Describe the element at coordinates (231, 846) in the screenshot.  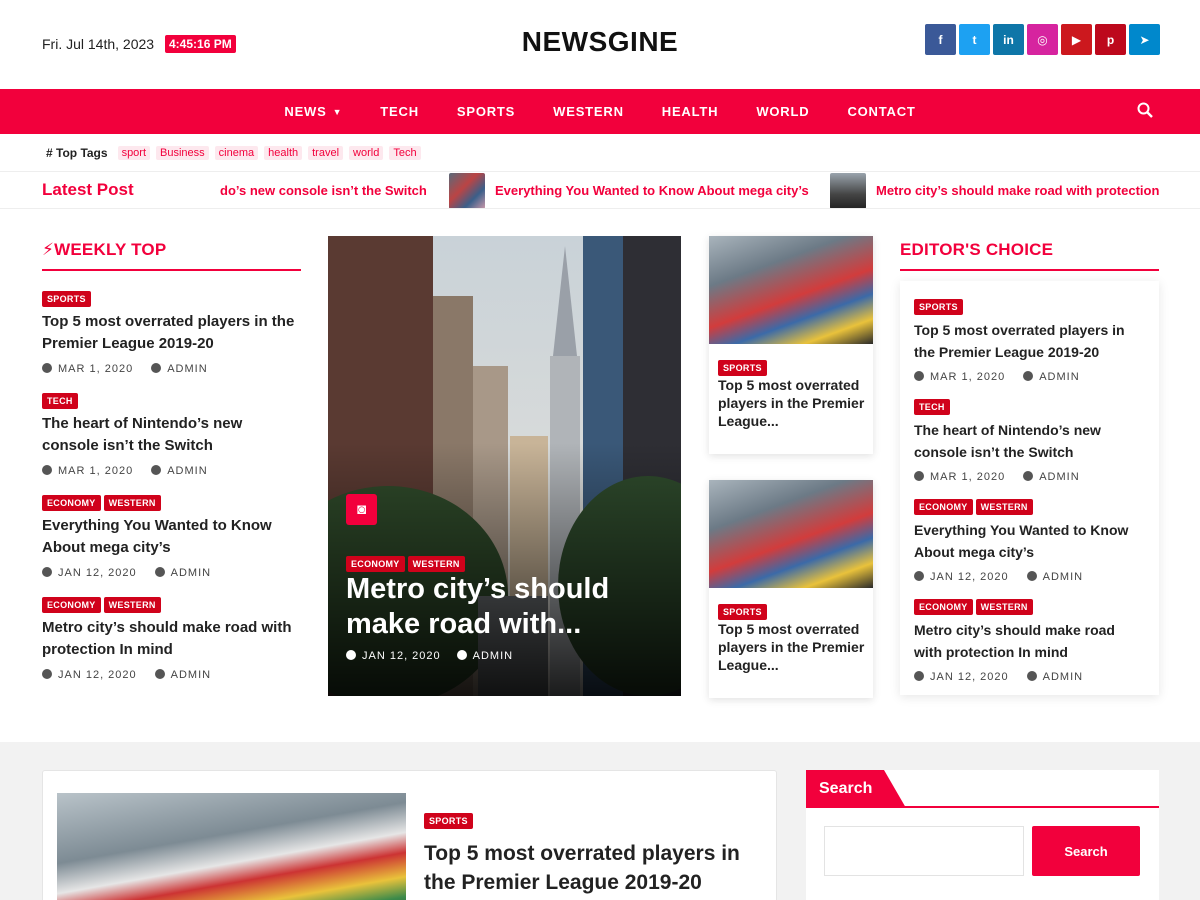
I see `feature-thumbnail` at that location.